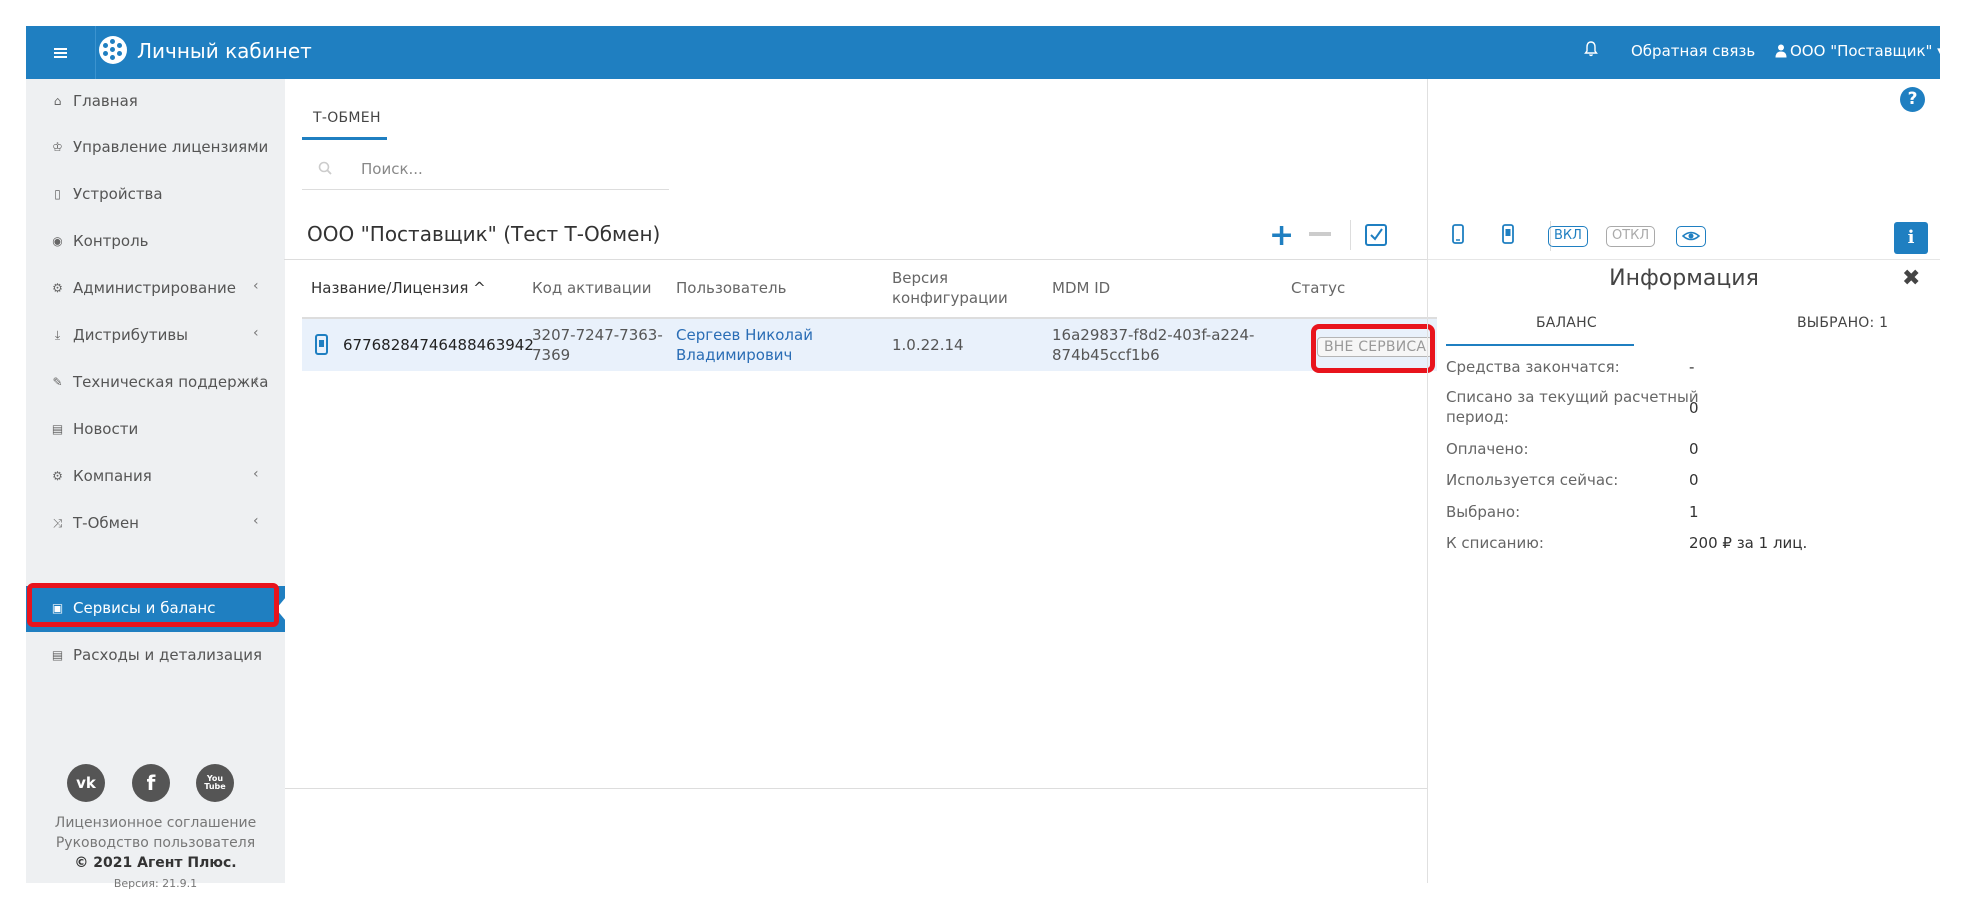 The image size is (1966, 909). Describe the element at coordinates (155, 430) in the screenshot. I see `sidebar-item-news: ▤ Новости` at that location.